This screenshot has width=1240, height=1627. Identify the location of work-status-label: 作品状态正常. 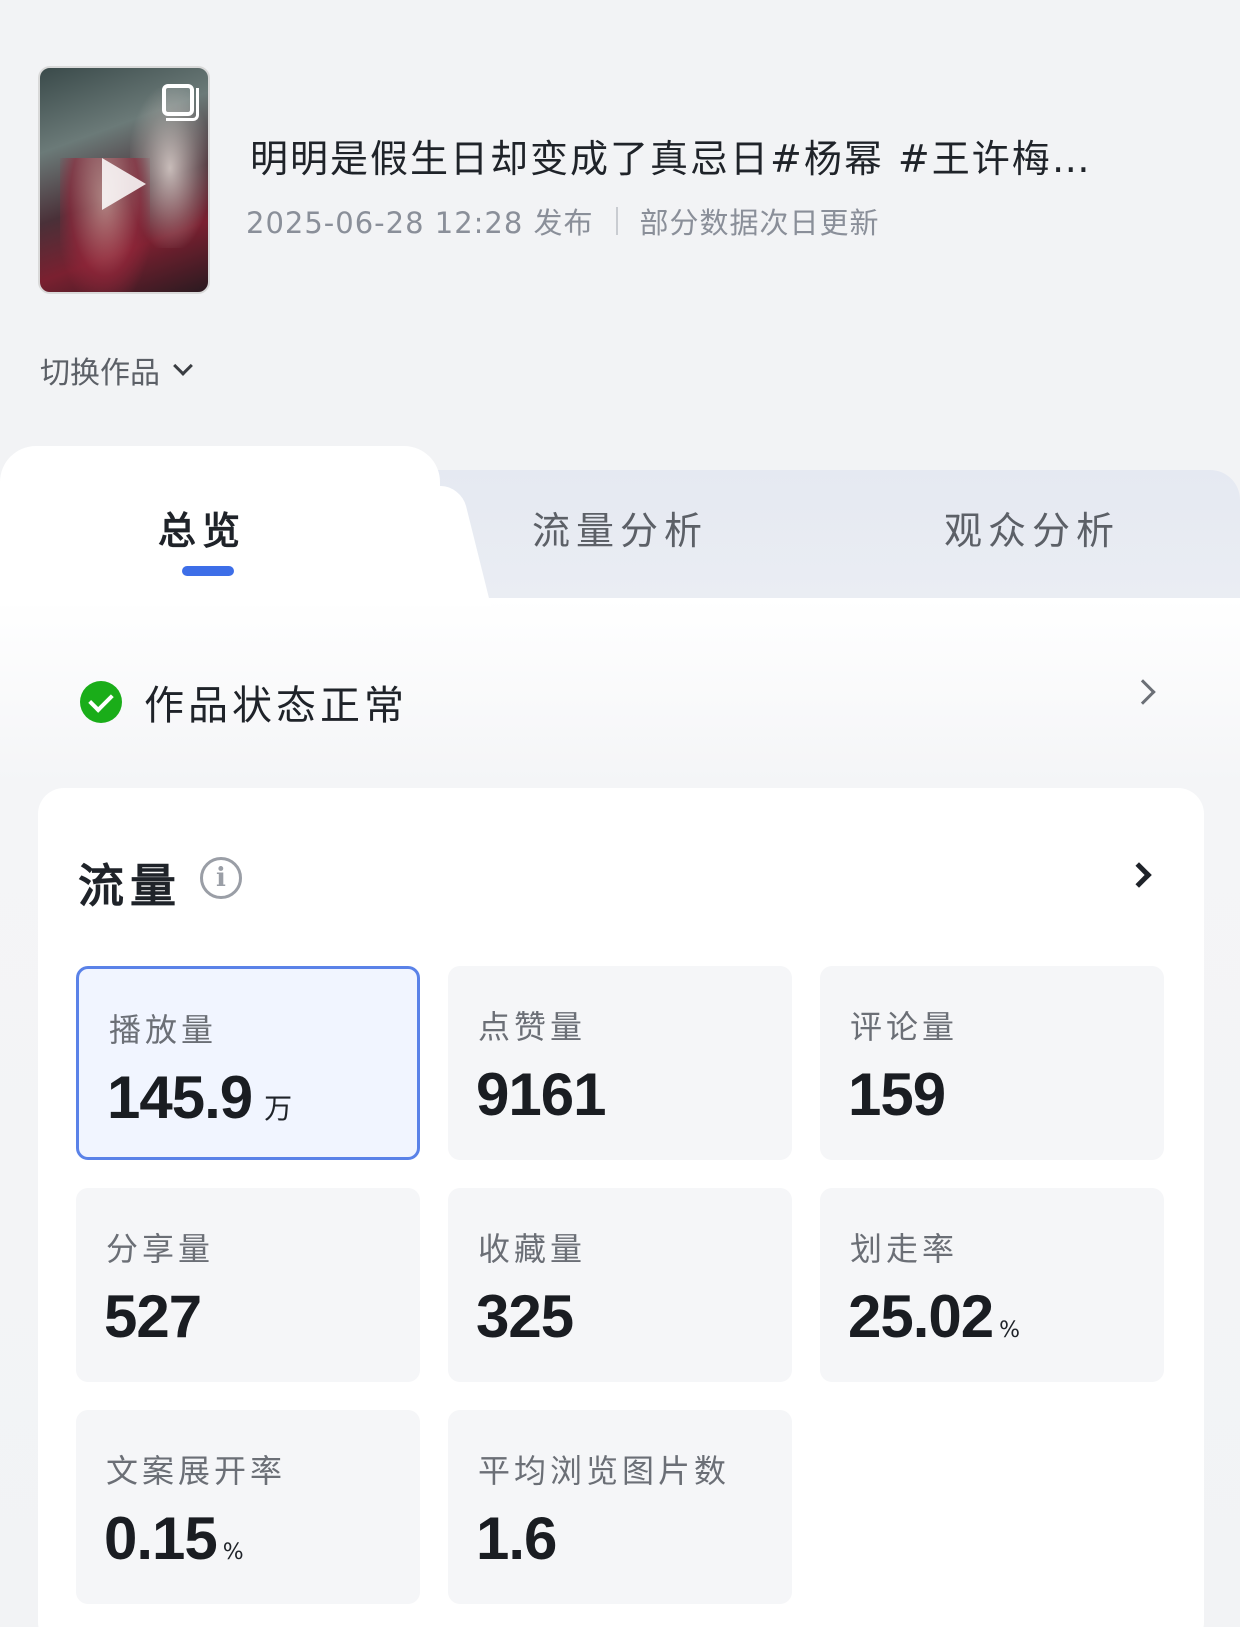
(276, 706).